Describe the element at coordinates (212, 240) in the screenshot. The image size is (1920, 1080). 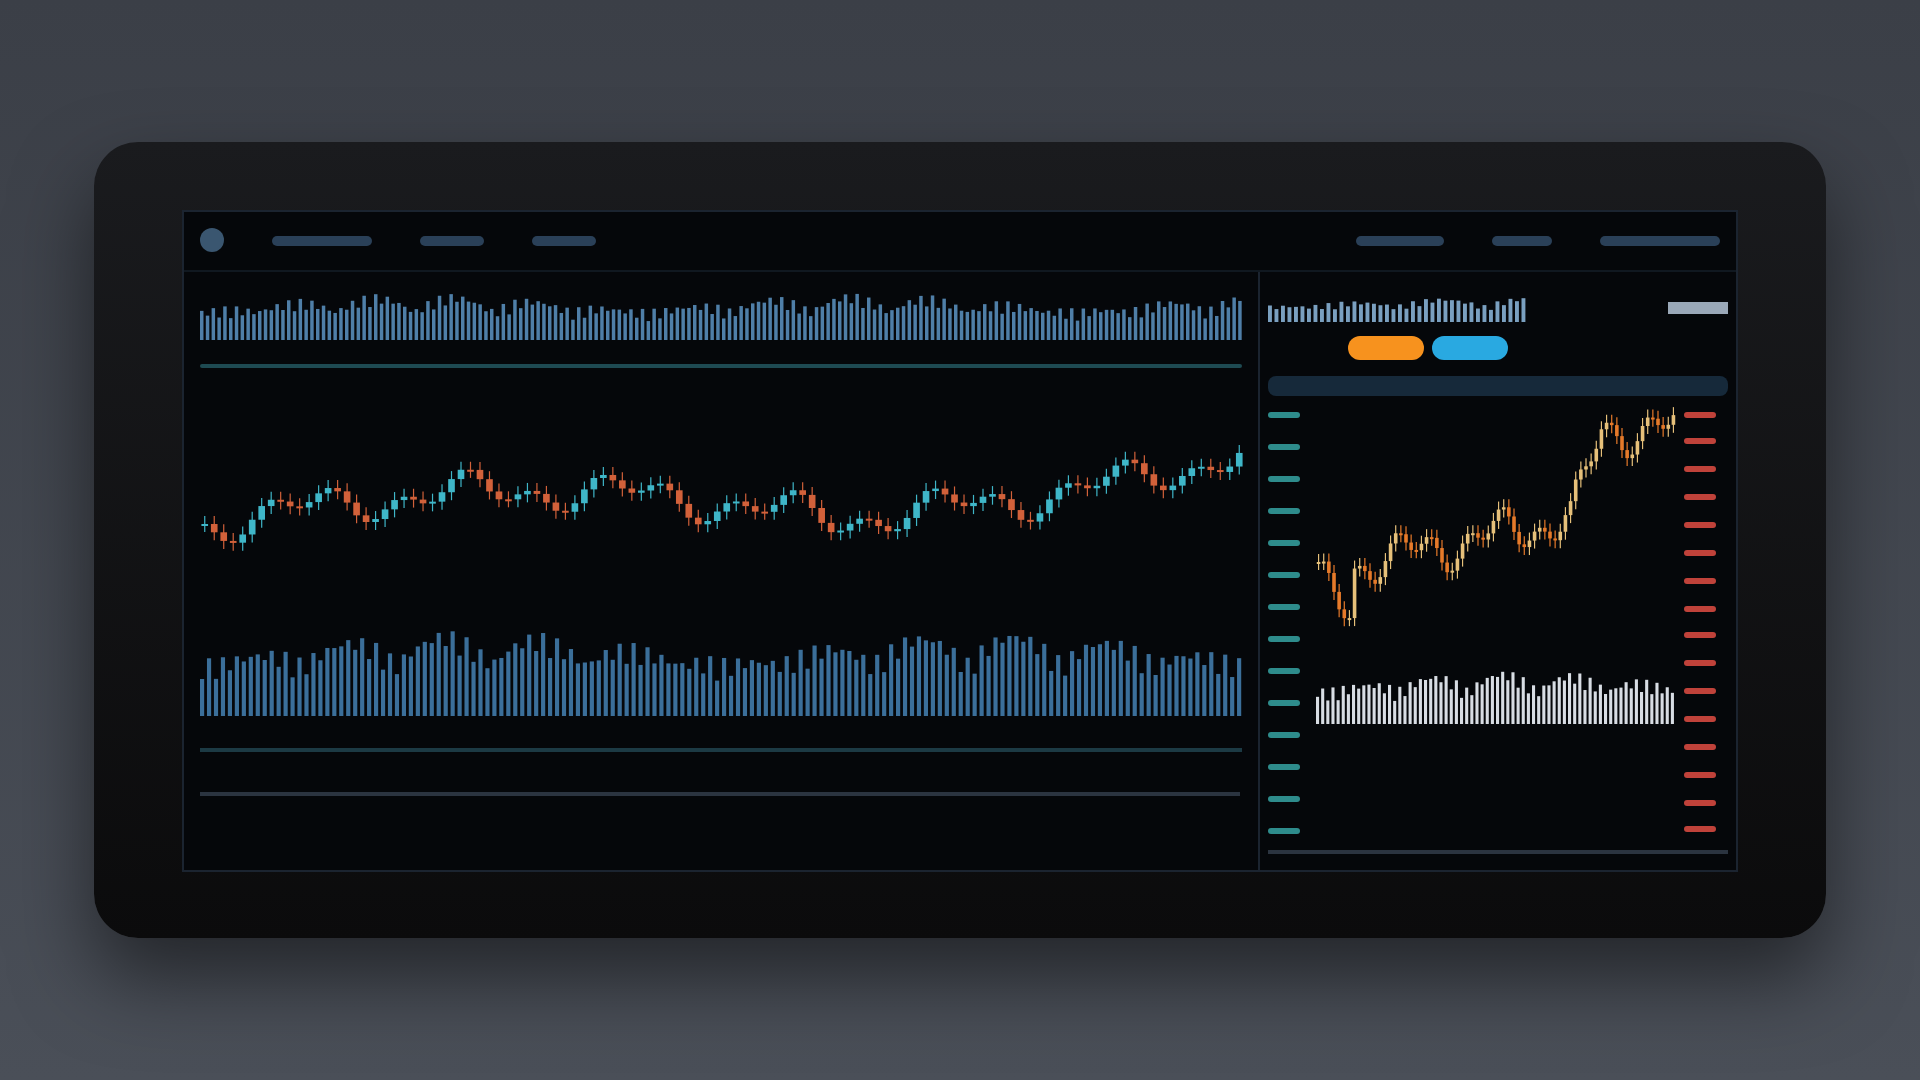
I see `avatar-icon` at that location.